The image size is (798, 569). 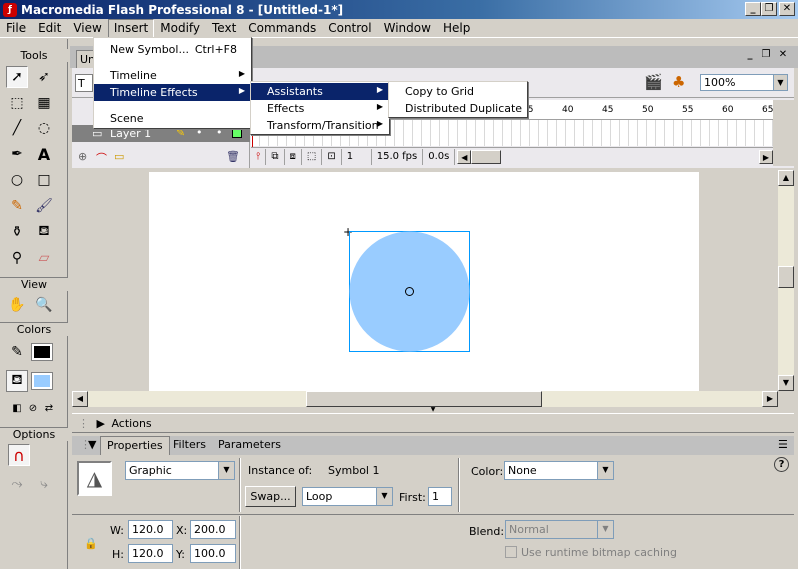 What do you see at coordinates (42, 352) in the screenshot?
I see `stroke-color-swatch` at bounding box center [42, 352].